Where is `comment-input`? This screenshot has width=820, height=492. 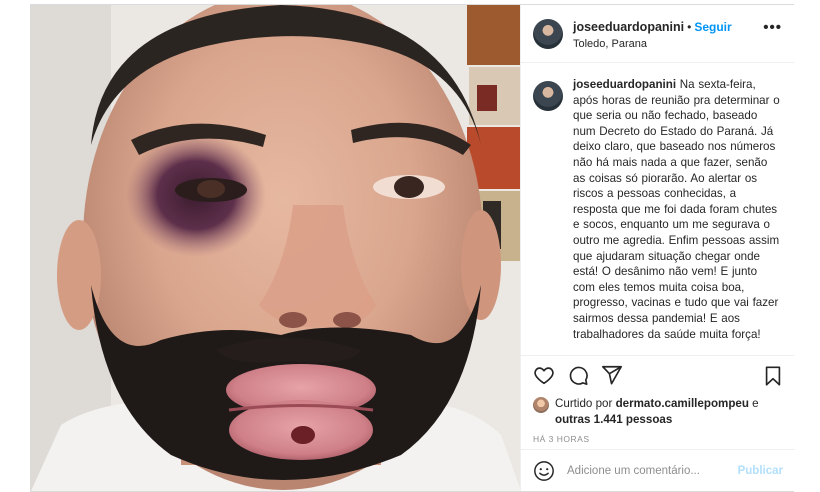
comment-input is located at coordinates (652, 470).